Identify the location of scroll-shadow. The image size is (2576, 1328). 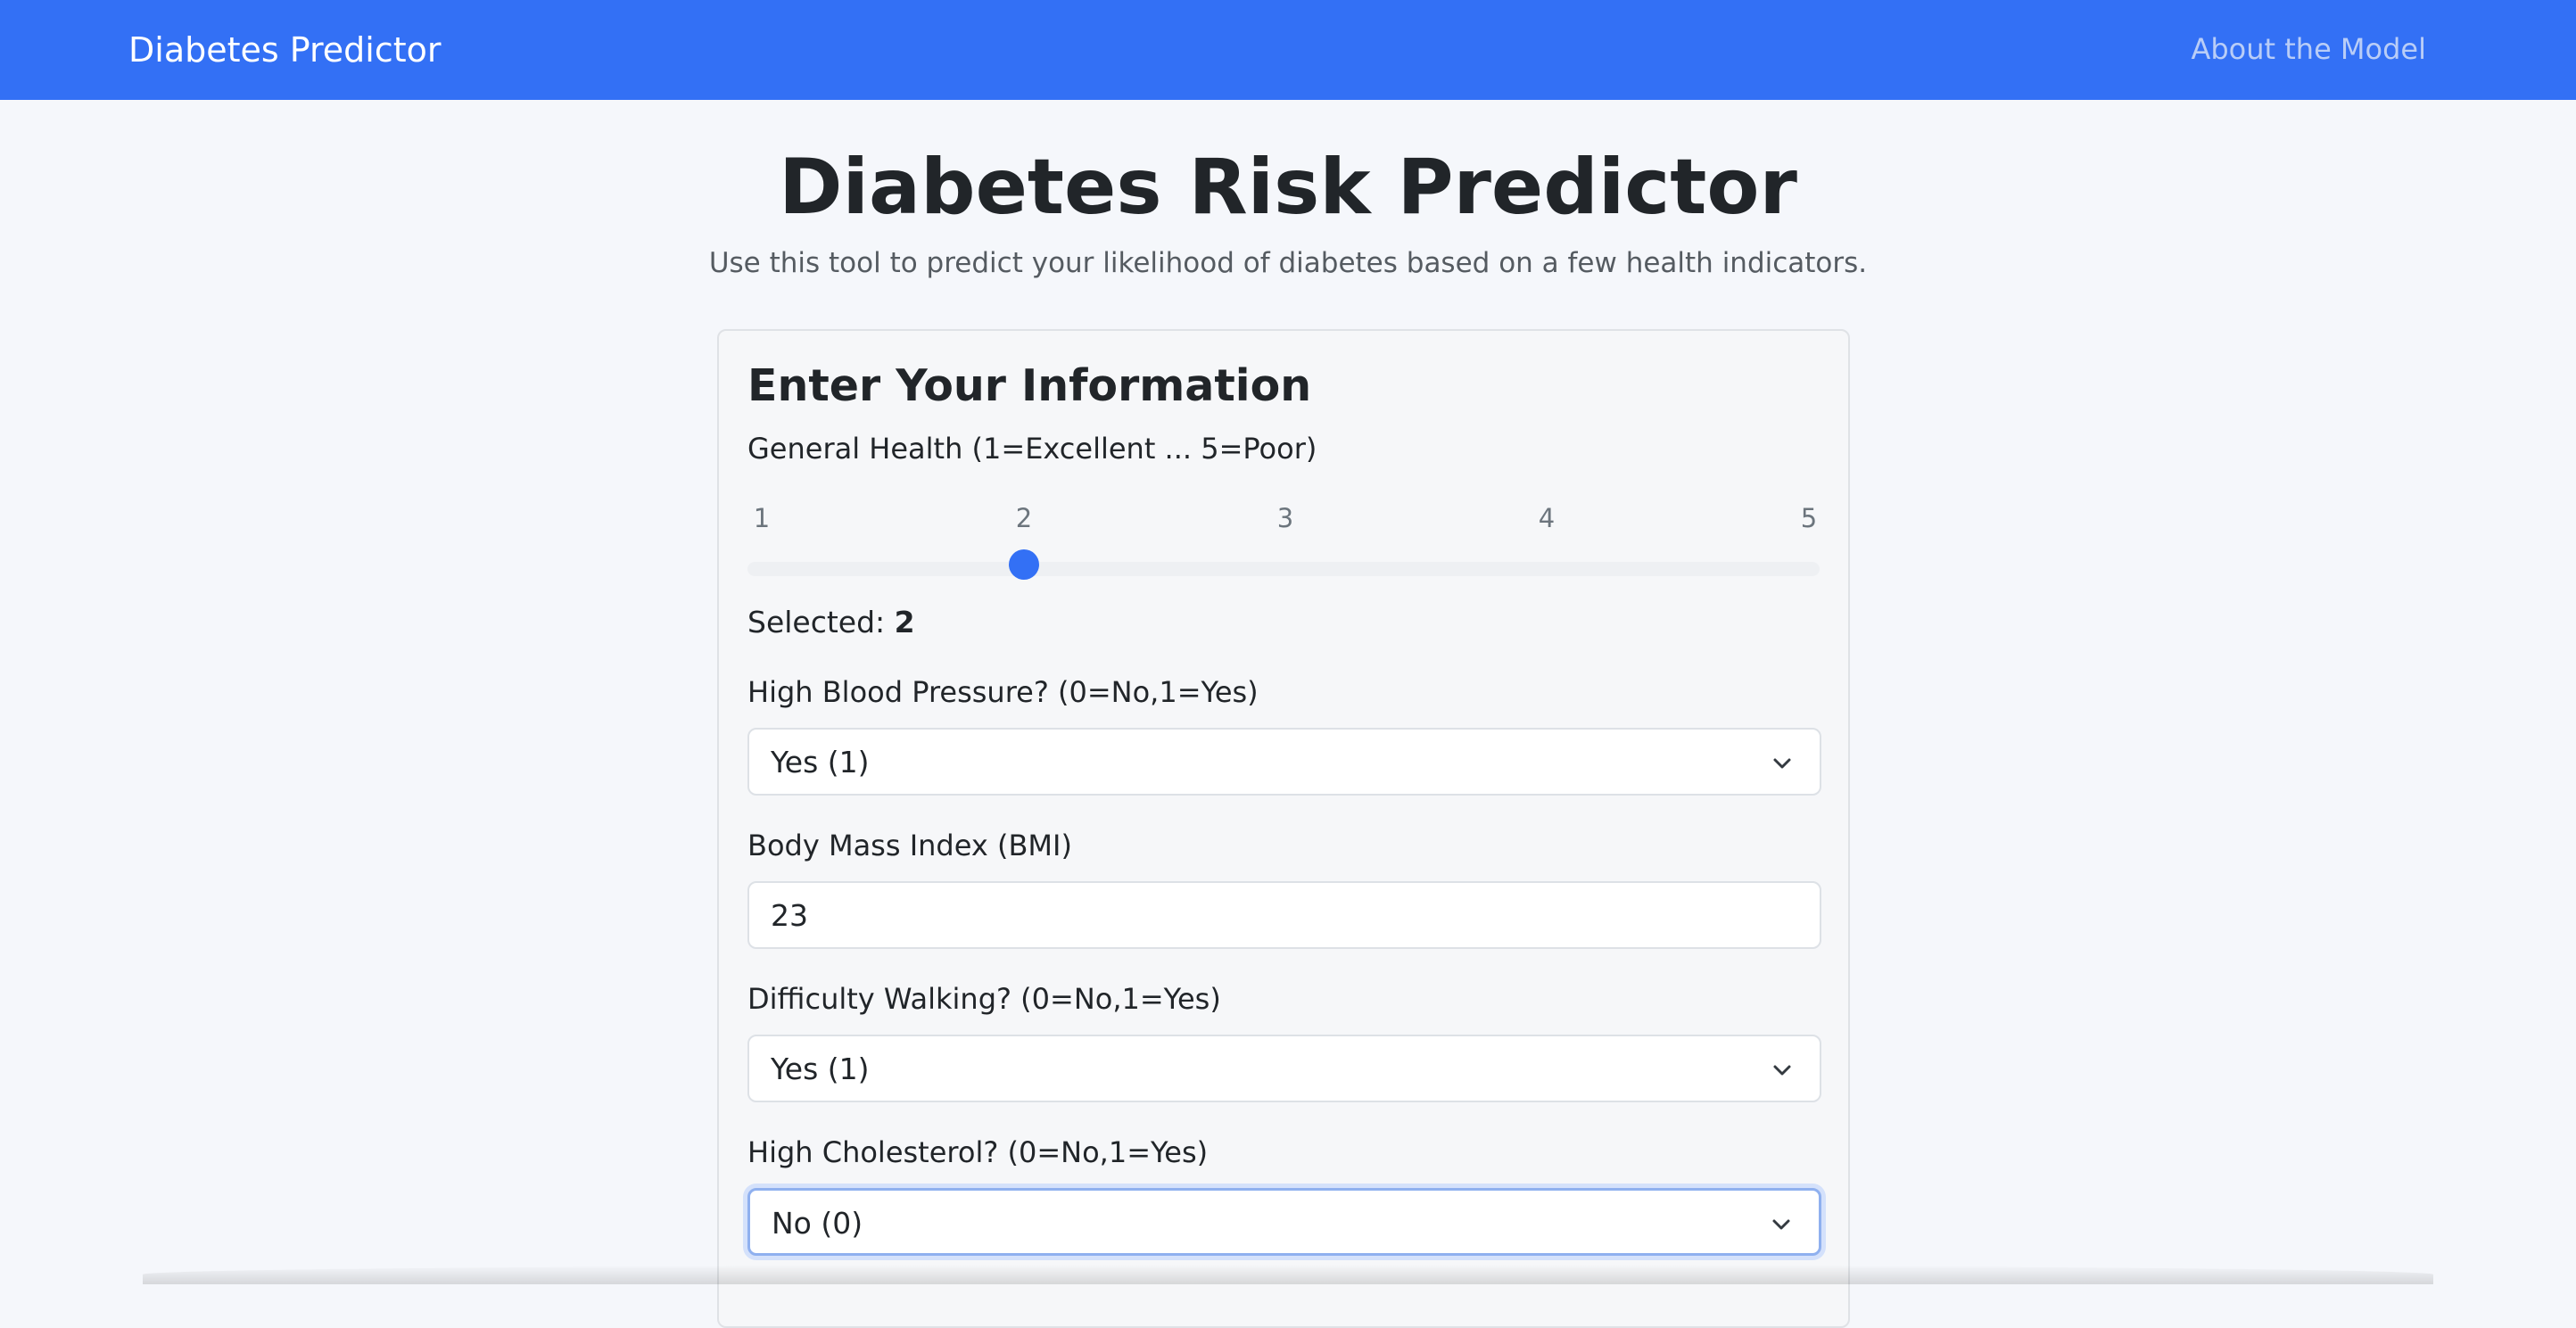
(1288, 1275).